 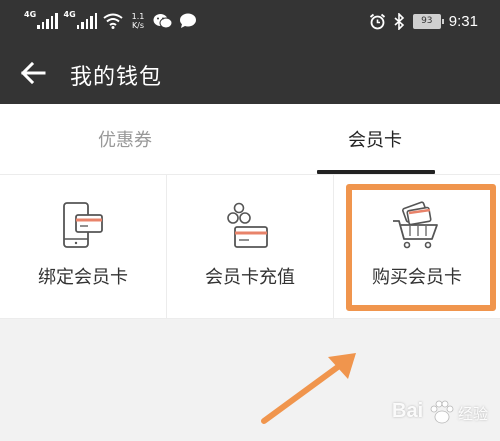 I want to click on phone-card-icon, so click(x=83, y=225).